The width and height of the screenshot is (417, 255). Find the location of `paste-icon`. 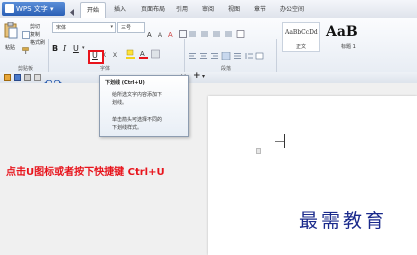

paste-icon is located at coordinates (11, 30).